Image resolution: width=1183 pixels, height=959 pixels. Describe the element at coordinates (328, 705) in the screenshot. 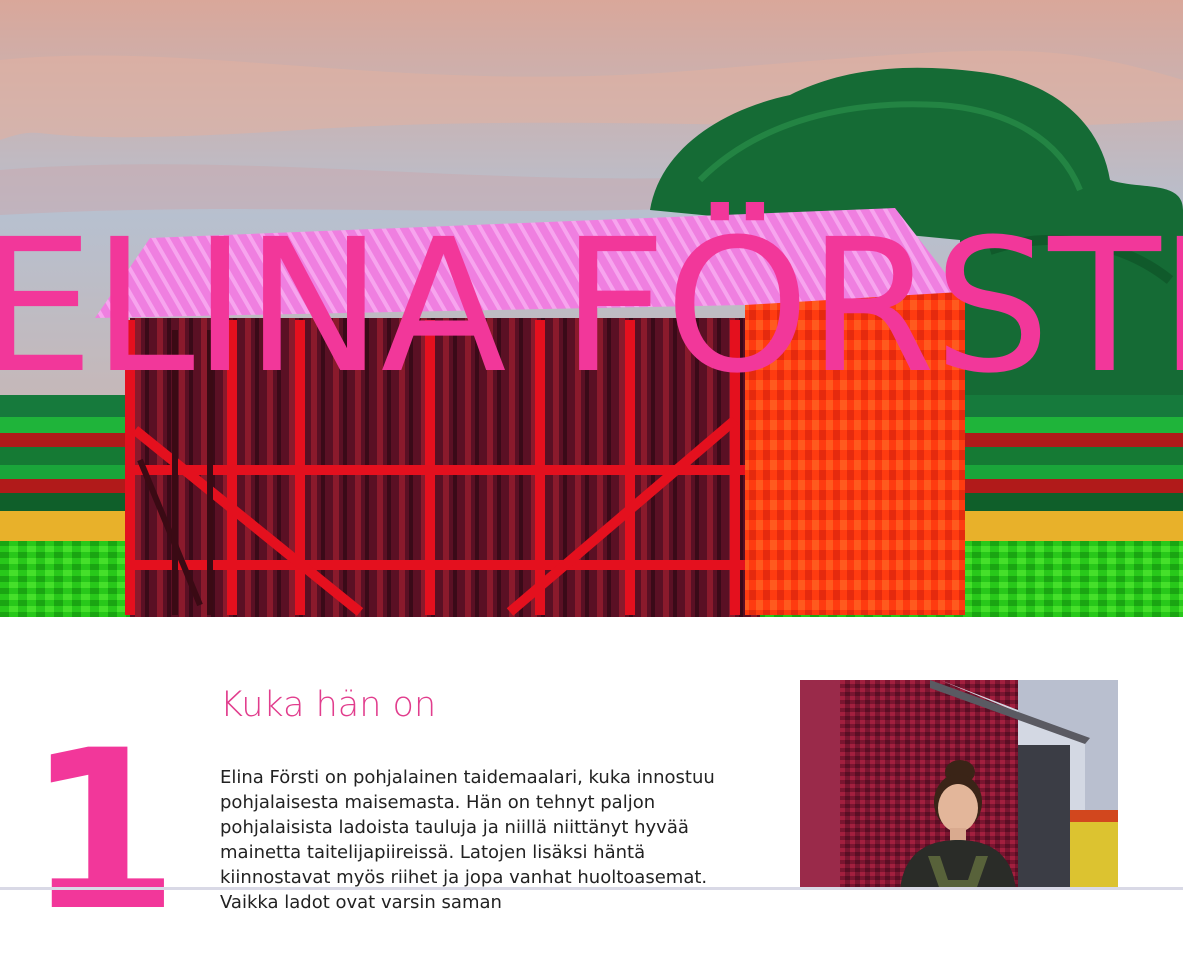

I see `section-heading: Kuka hän on` at that location.